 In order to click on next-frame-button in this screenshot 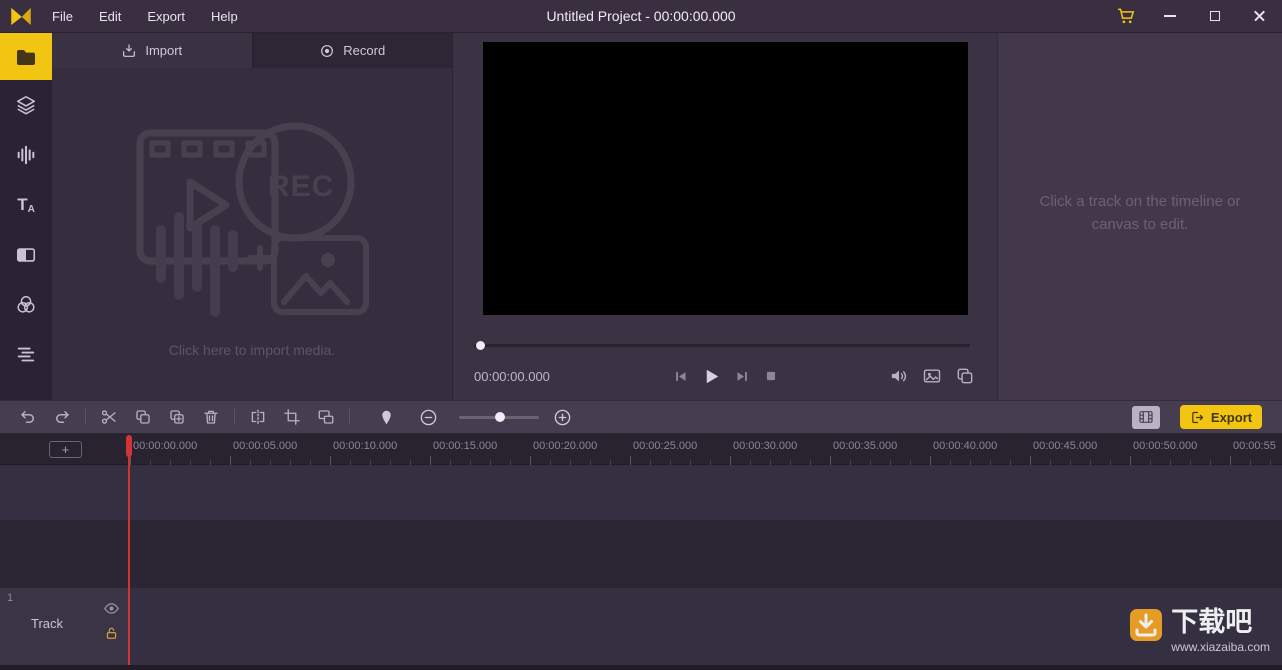, I will do `click(742, 376)`.